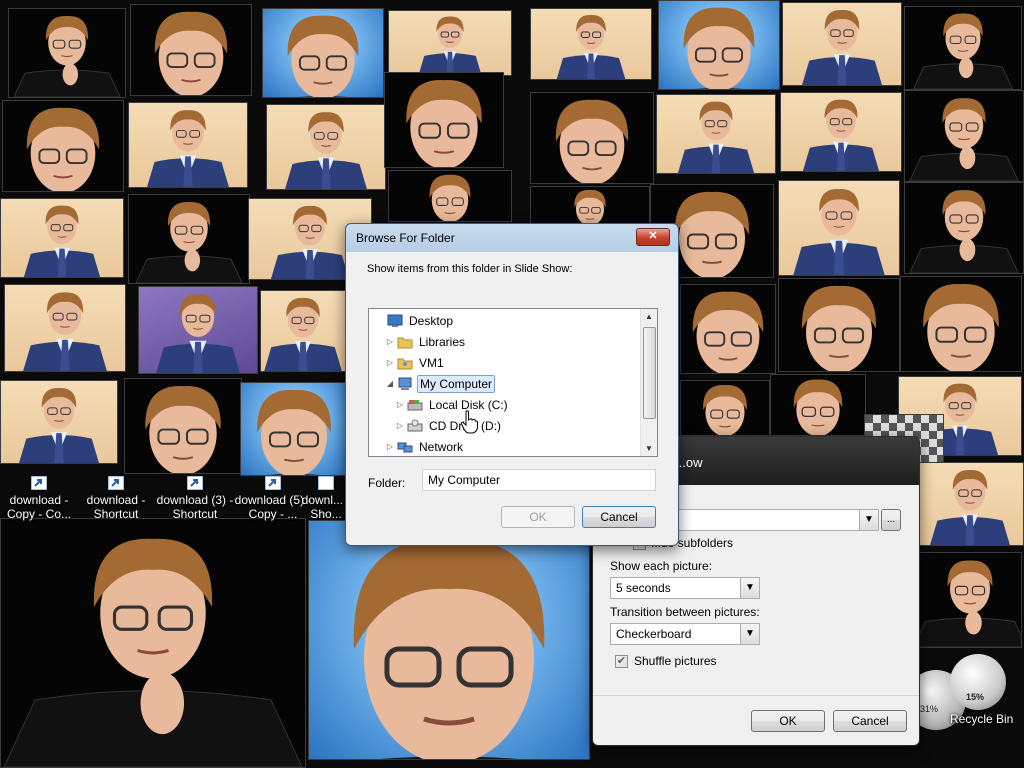  I want to click on tree-item-local-disk-c: ▷ Local Disk (C:), so click(504, 405).